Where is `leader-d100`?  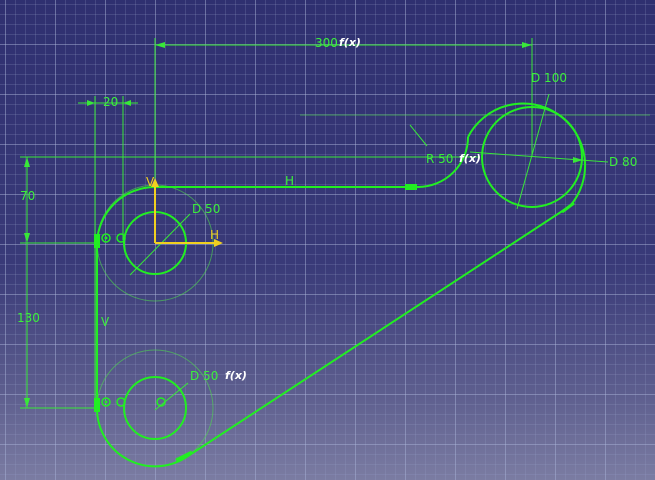 leader-d100 is located at coordinates (533, 151).